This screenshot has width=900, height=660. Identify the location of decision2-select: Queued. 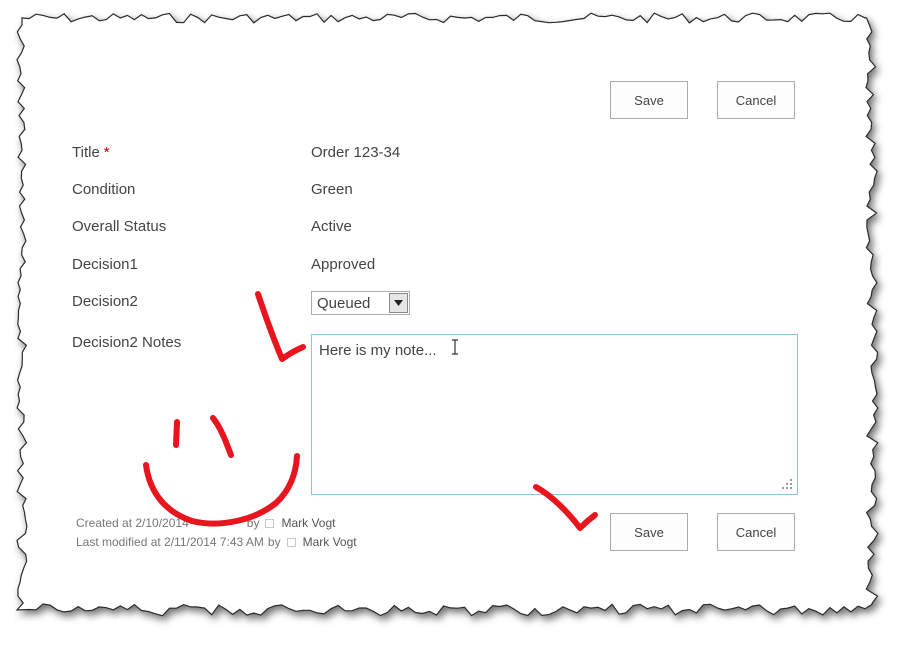
(360, 303).